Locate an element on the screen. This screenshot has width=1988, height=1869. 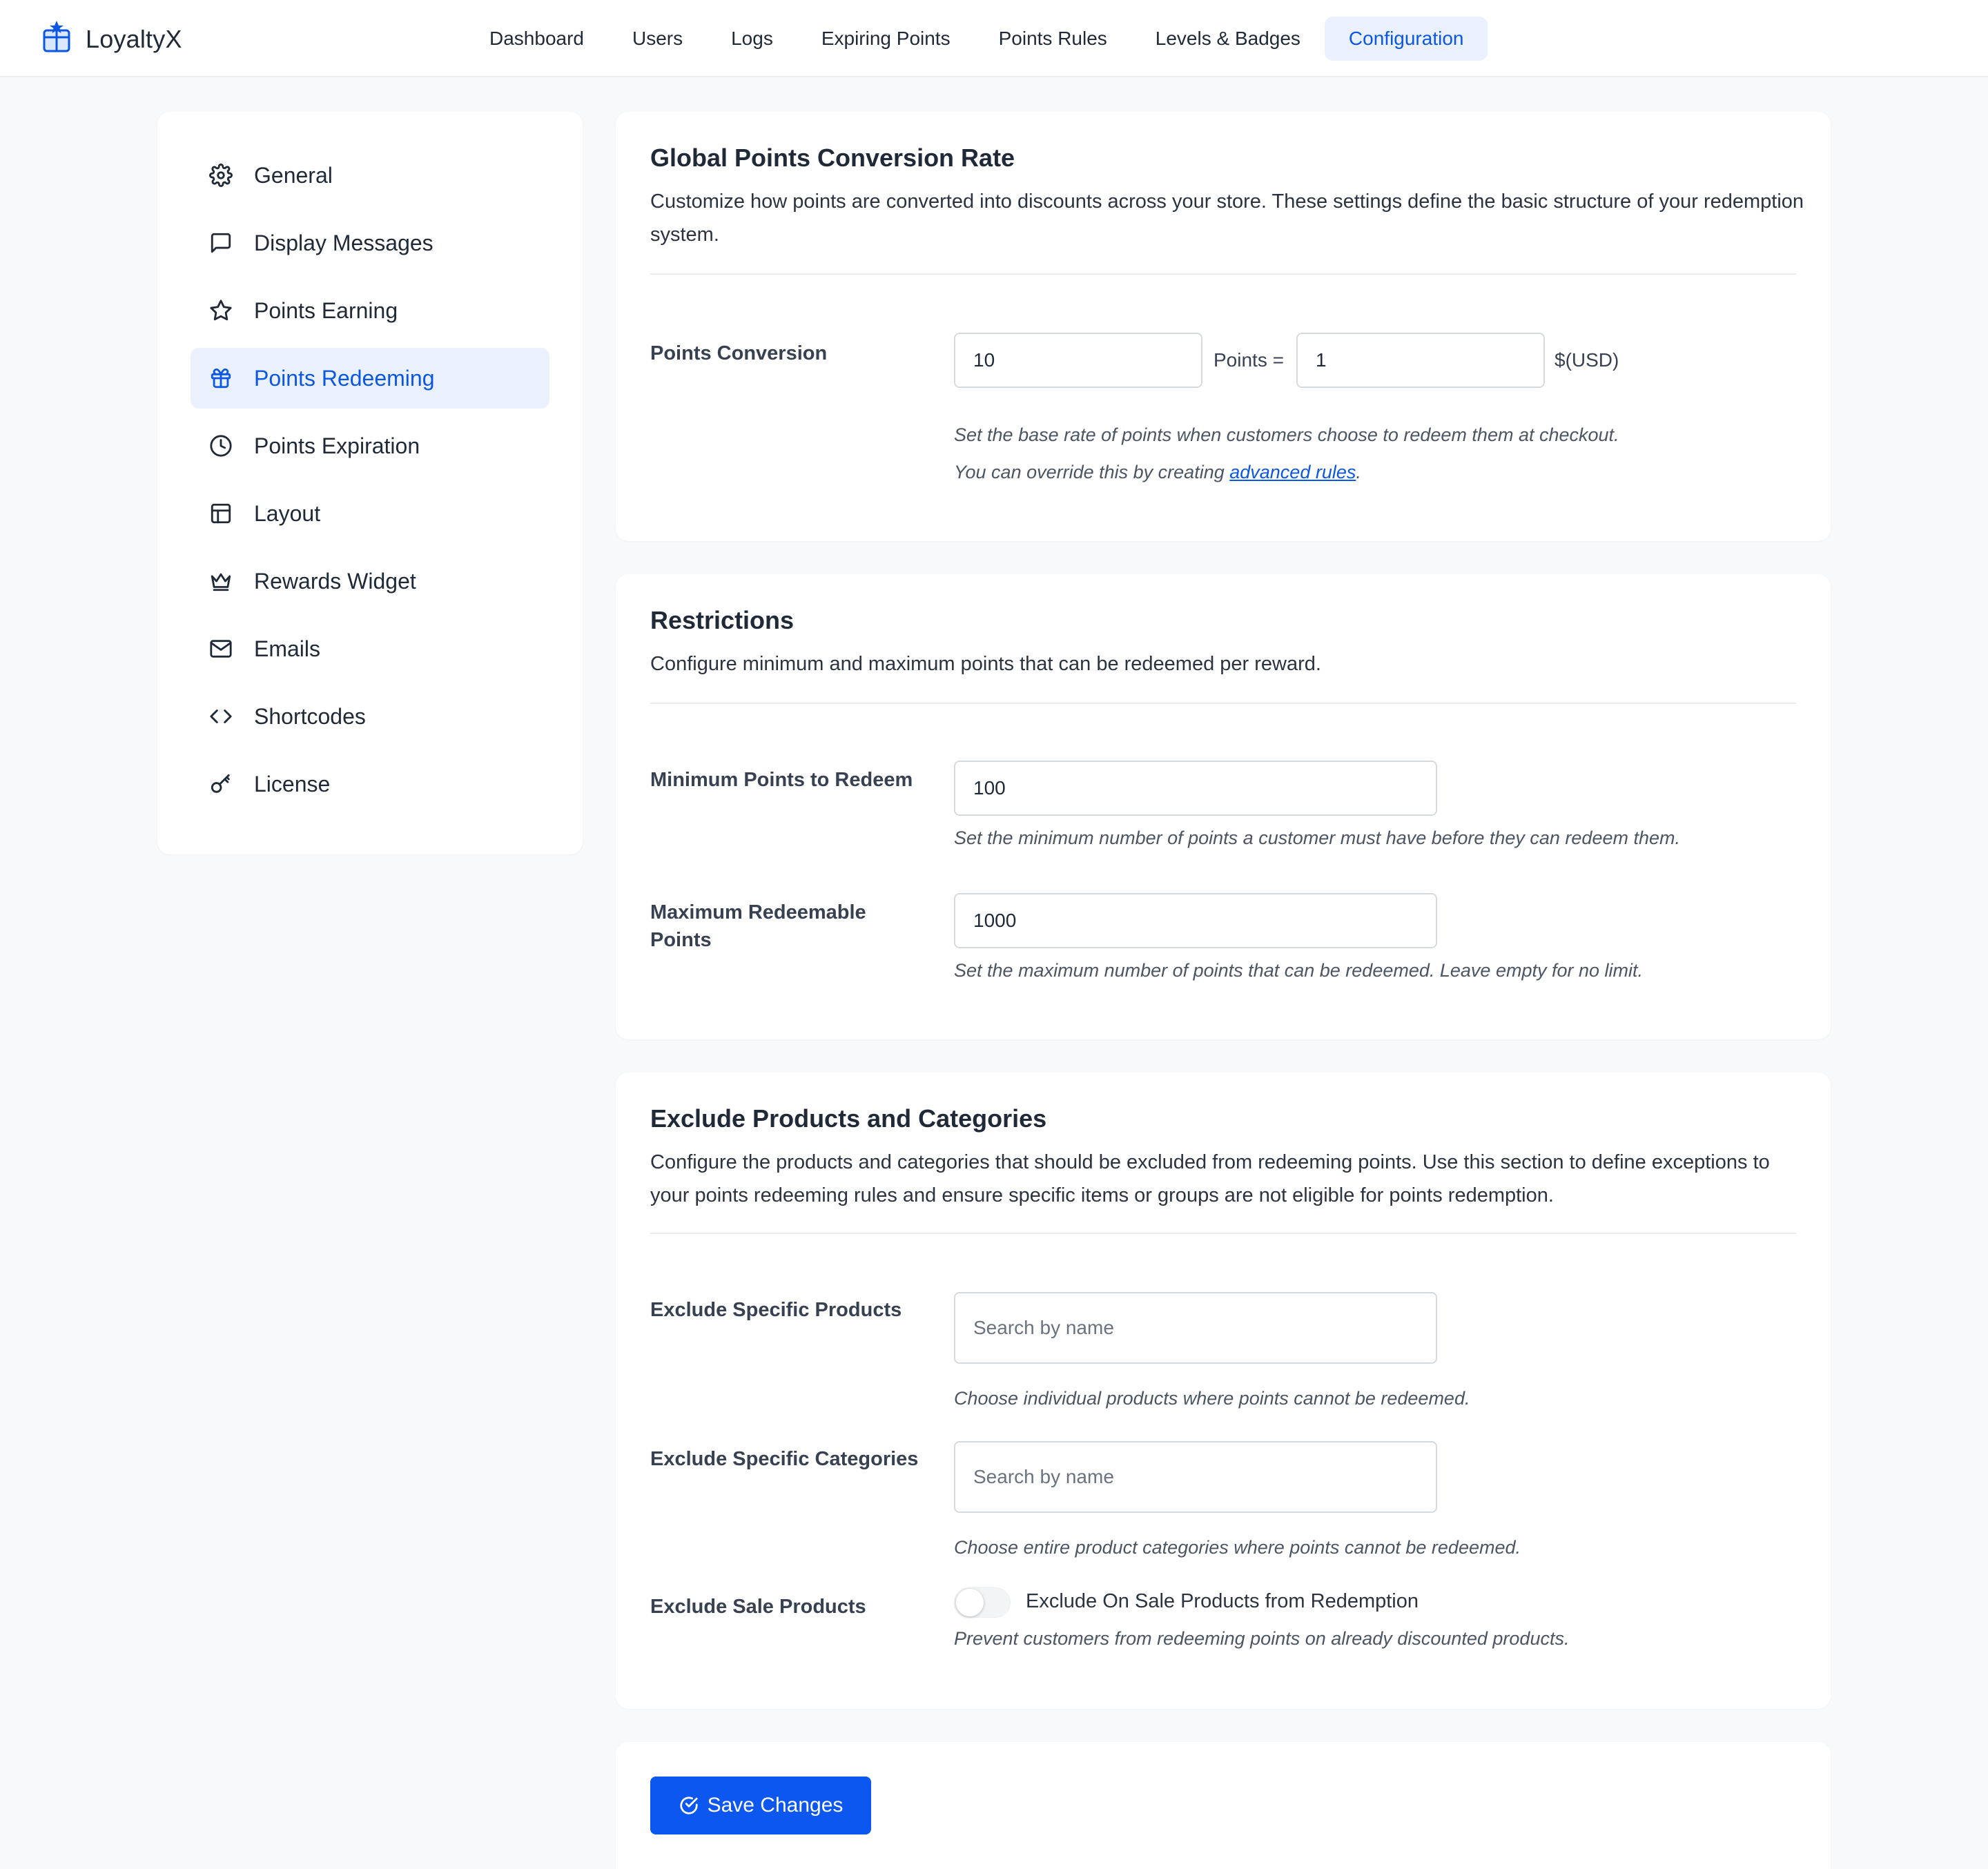
sidebar-item-shortcodes: Shortcodes is located at coordinates (370, 716).